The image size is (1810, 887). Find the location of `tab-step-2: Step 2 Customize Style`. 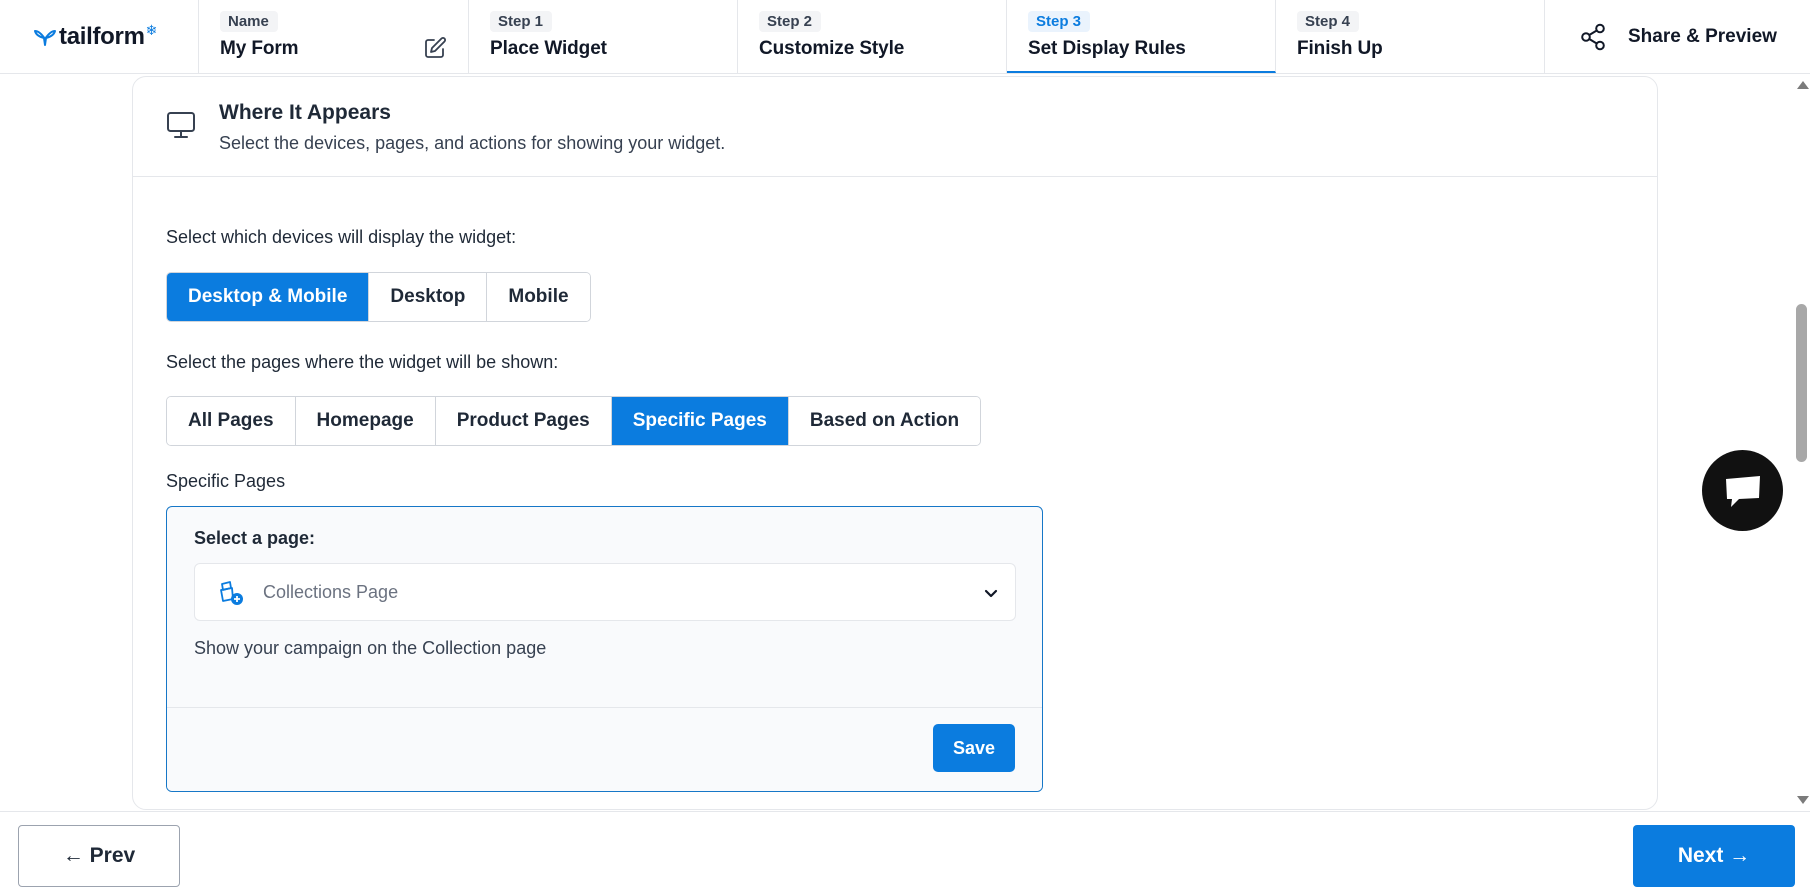

tab-step-2: Step 2 Customize Style is located at coordinates (872, 36).